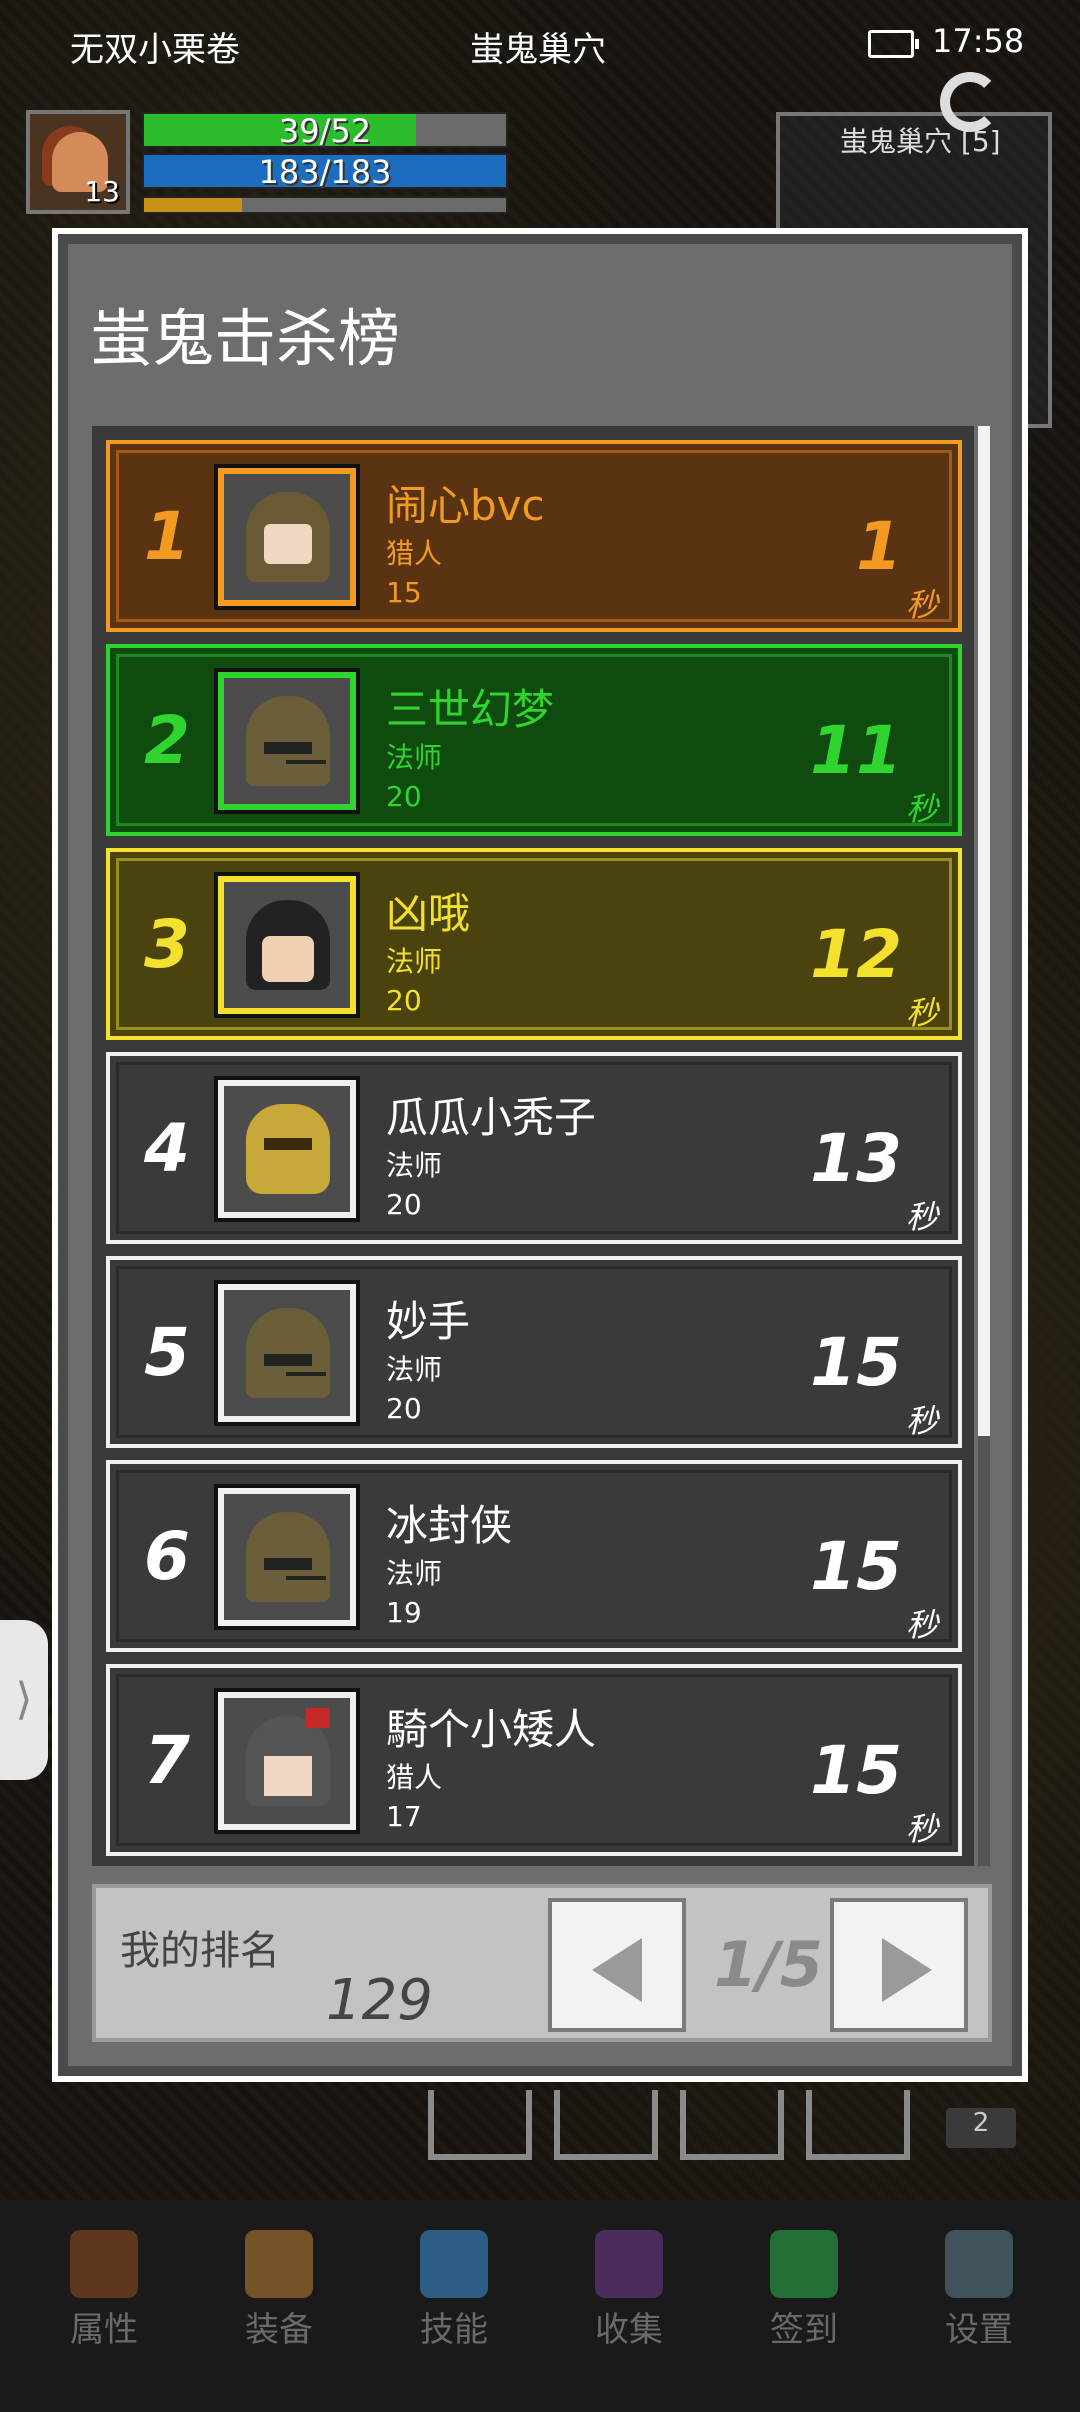 The width and height of the screenshot is (1080, 2412). Describe the element at coordinates (167, 536) in the screenshot. I see `rank-number: 1` at that location.